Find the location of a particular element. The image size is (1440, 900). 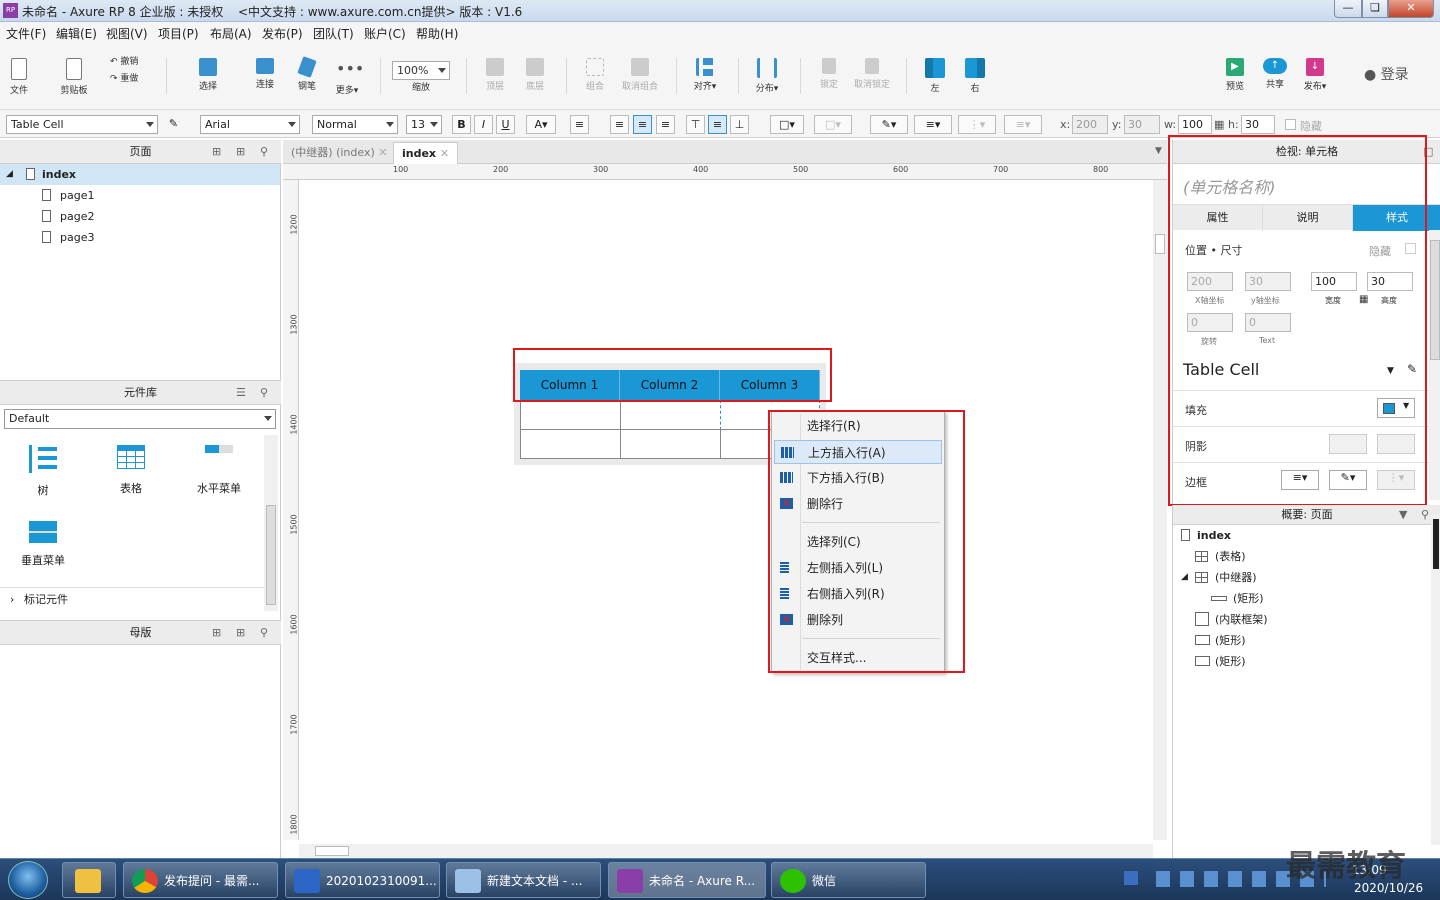

explorer-taskbar-button is located at coordinates (89, 880).